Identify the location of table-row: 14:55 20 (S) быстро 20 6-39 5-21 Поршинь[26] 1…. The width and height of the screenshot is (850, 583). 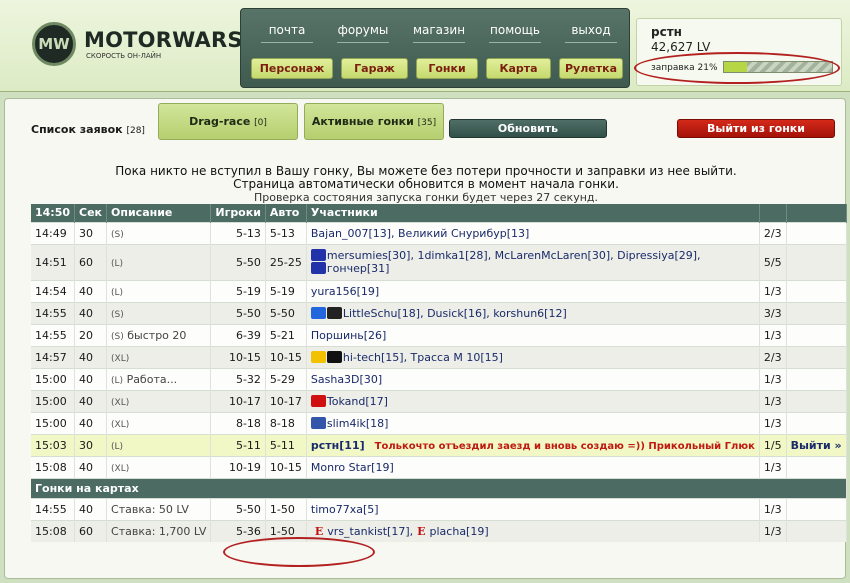
(439, 334).